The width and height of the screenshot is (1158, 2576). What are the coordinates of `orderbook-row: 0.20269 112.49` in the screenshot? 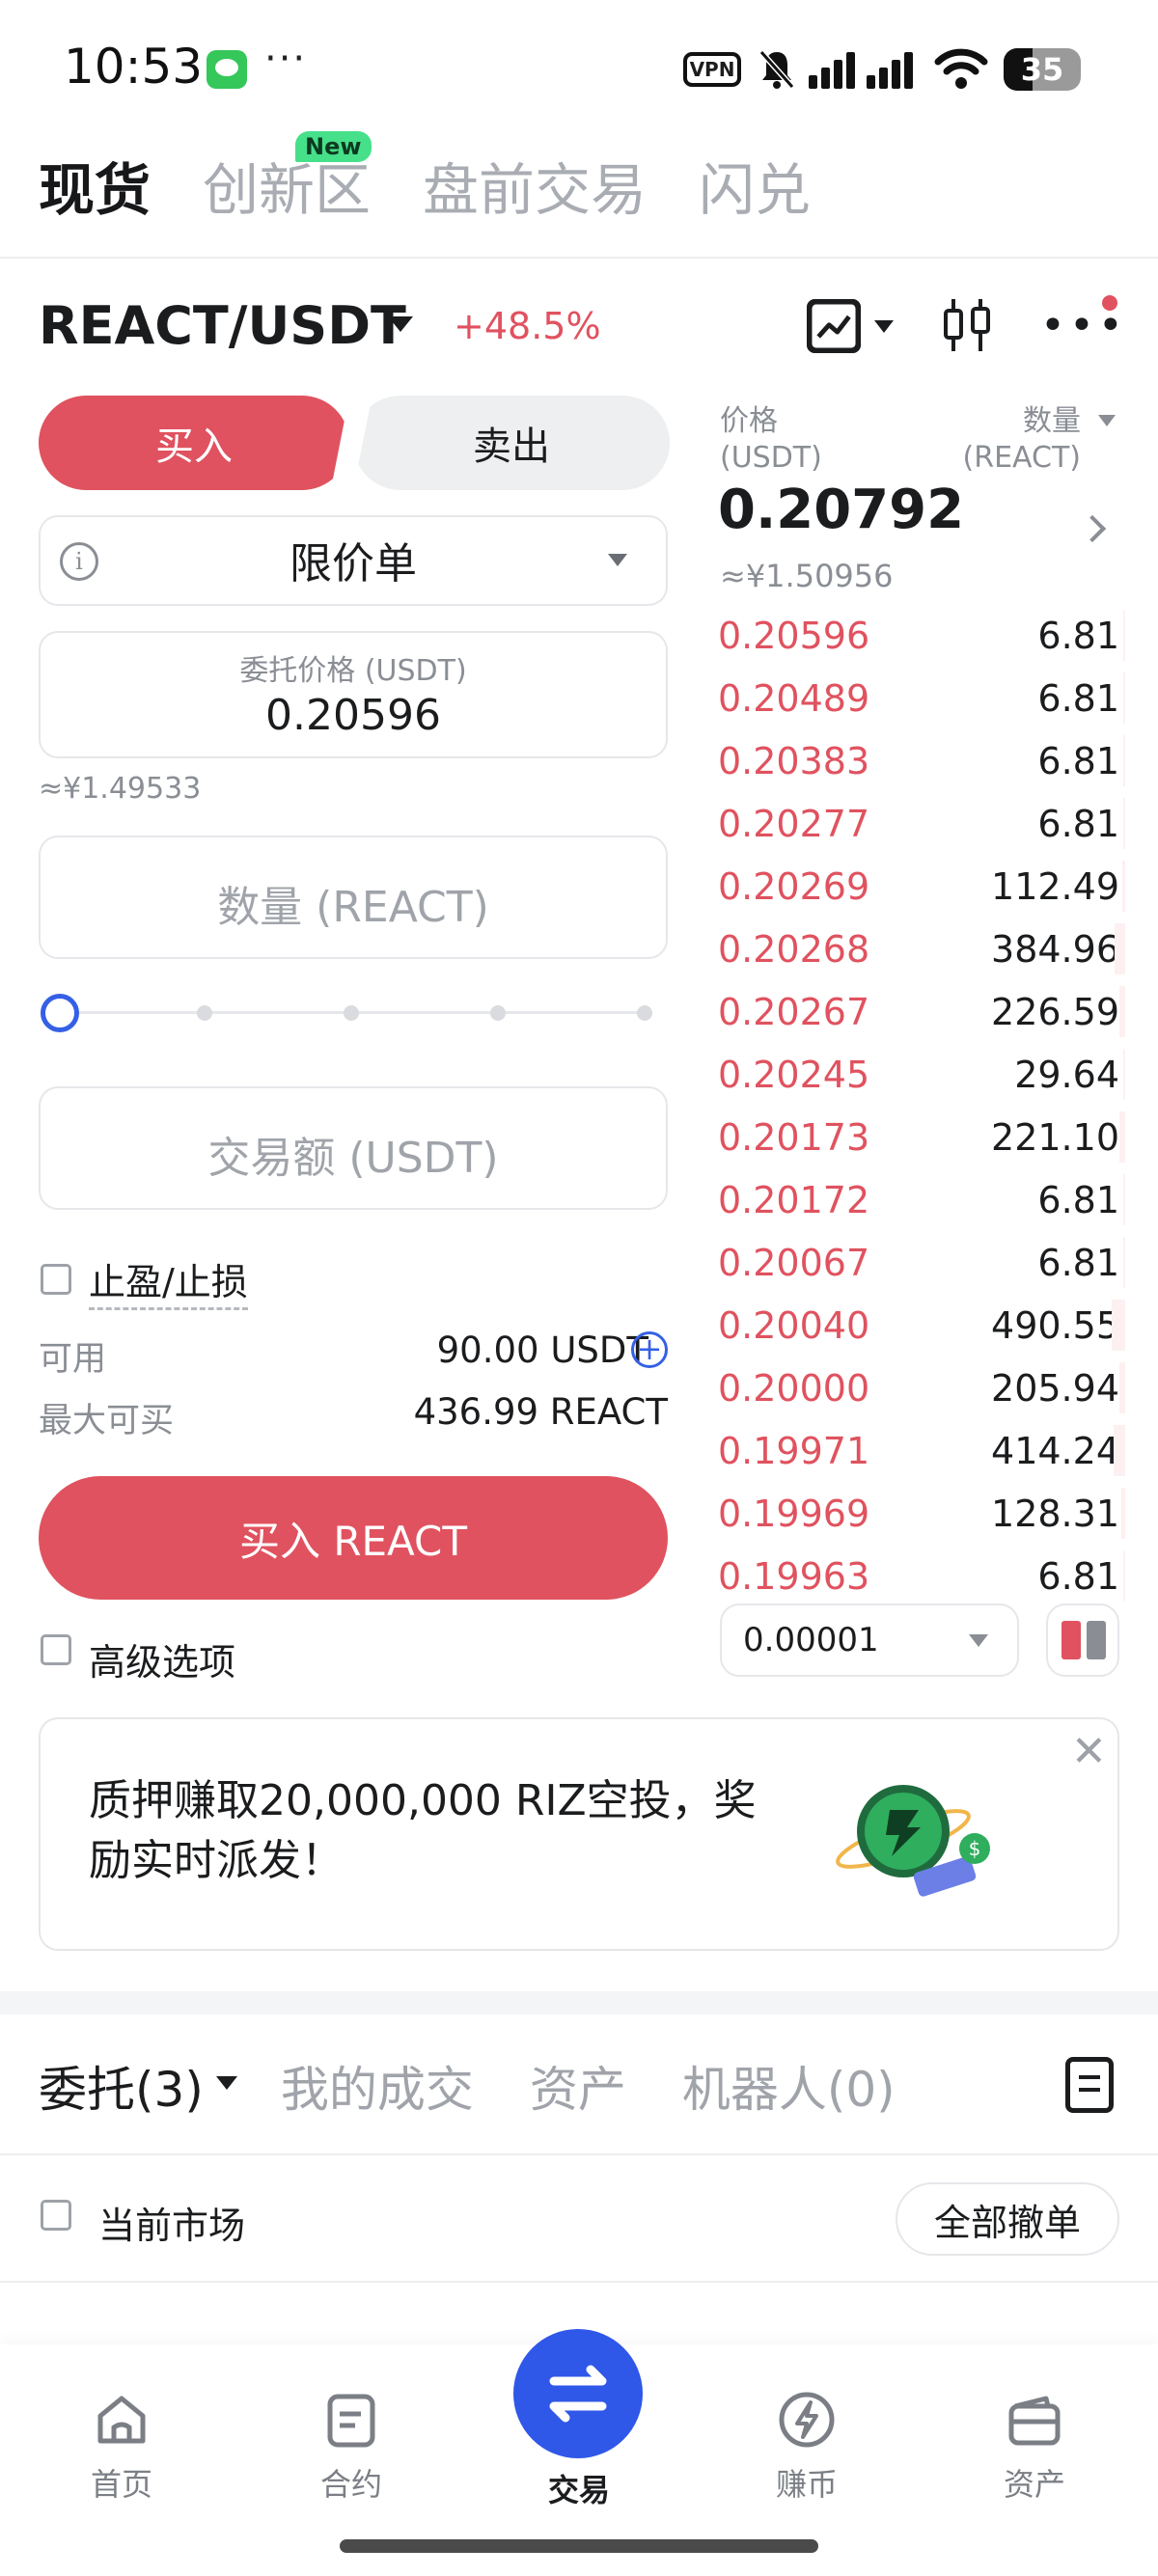 It's located at (921, 887).